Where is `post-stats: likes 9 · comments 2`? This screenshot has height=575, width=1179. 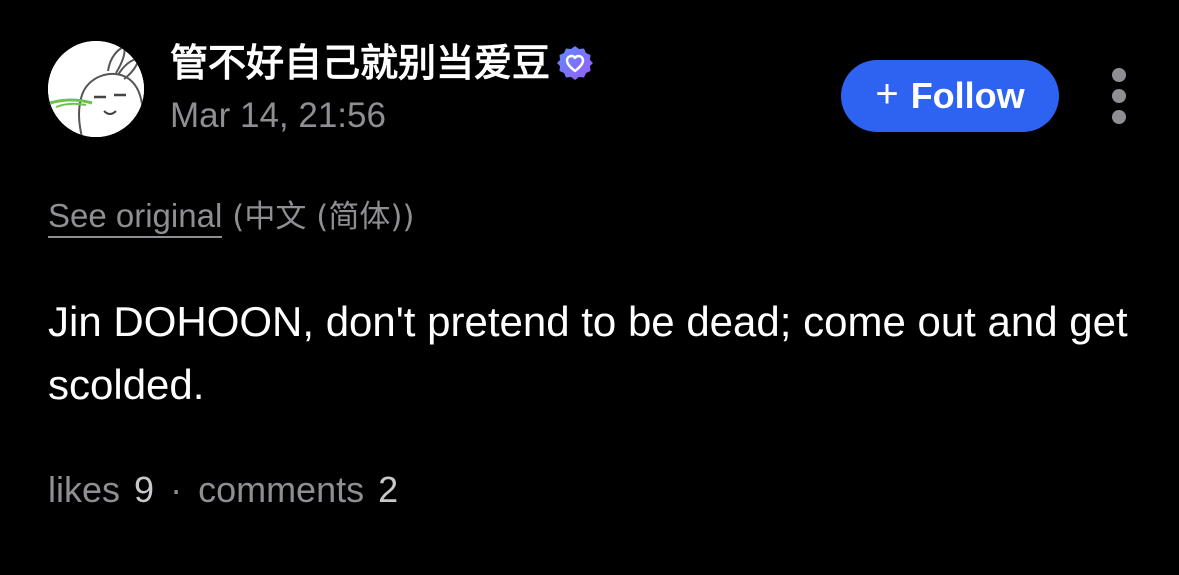
post-stats: likes 9 · comments 2 is located at coordinates (223, 490).